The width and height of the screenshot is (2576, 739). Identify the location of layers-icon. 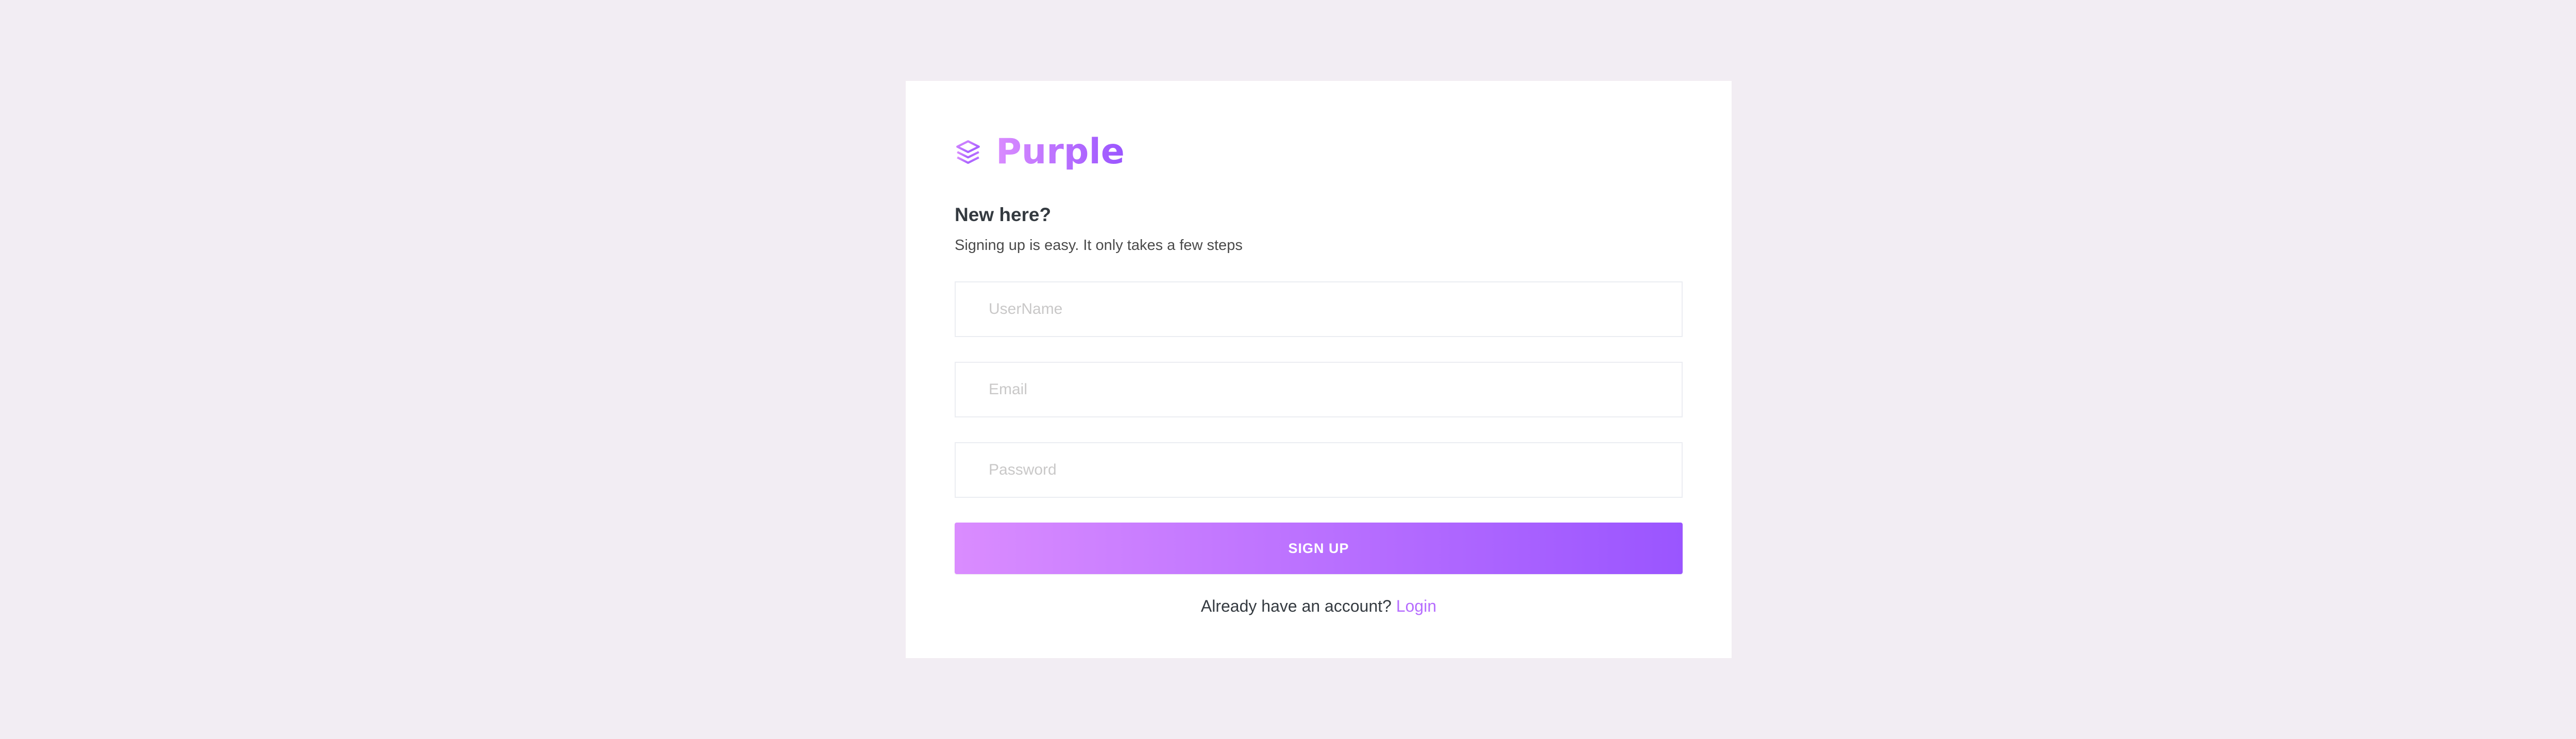
(968, 152).